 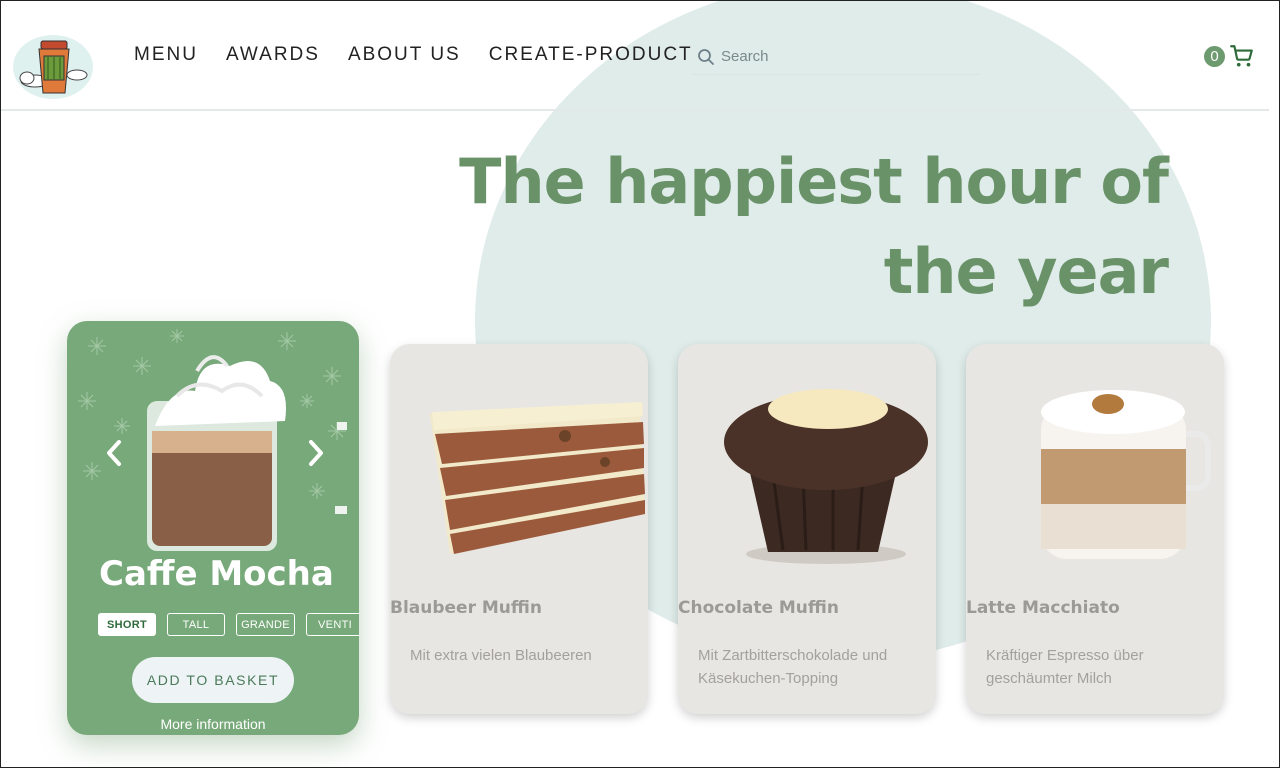 What do you see at coordinates (1241, 56) in the screenshot?
I see `shopping-cart-icon` at bounding box center [1241, 56].